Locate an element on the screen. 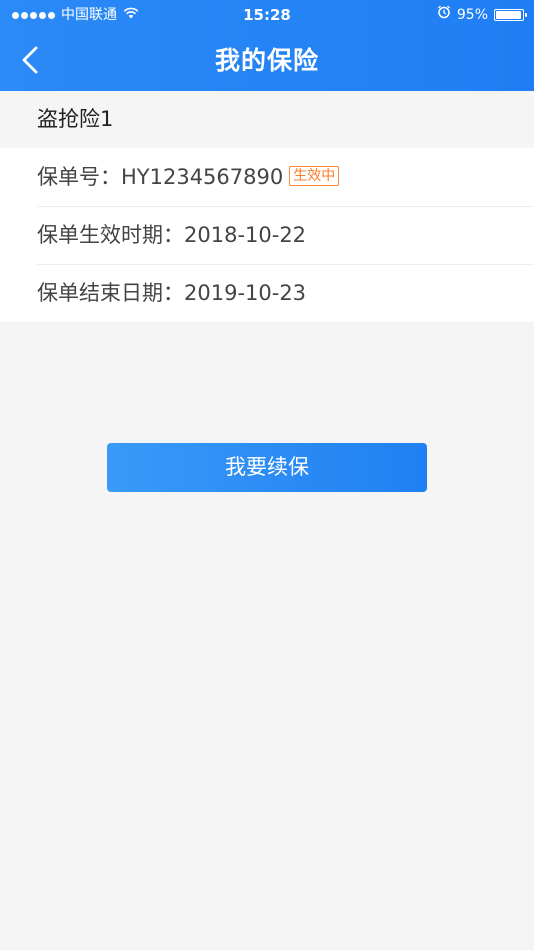  nav-bar: 我的保险 is located at coordinates (267, 60).